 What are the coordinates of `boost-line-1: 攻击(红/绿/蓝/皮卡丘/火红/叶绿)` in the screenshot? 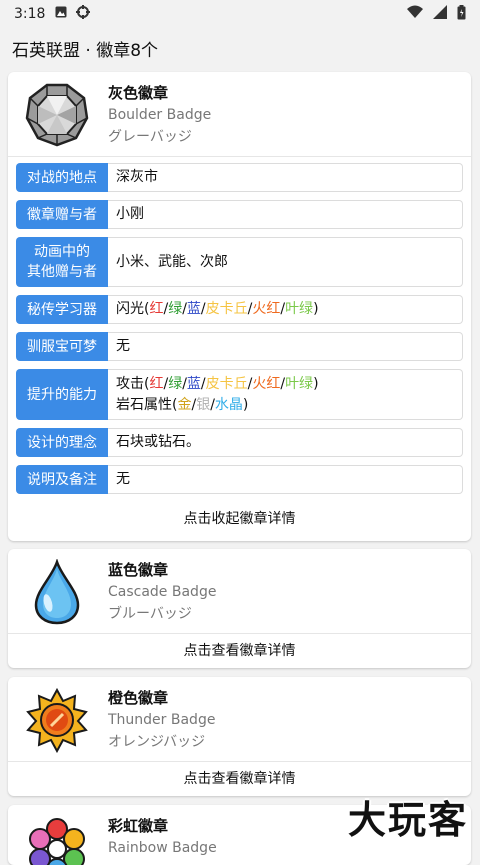 It's located at (217, 383).